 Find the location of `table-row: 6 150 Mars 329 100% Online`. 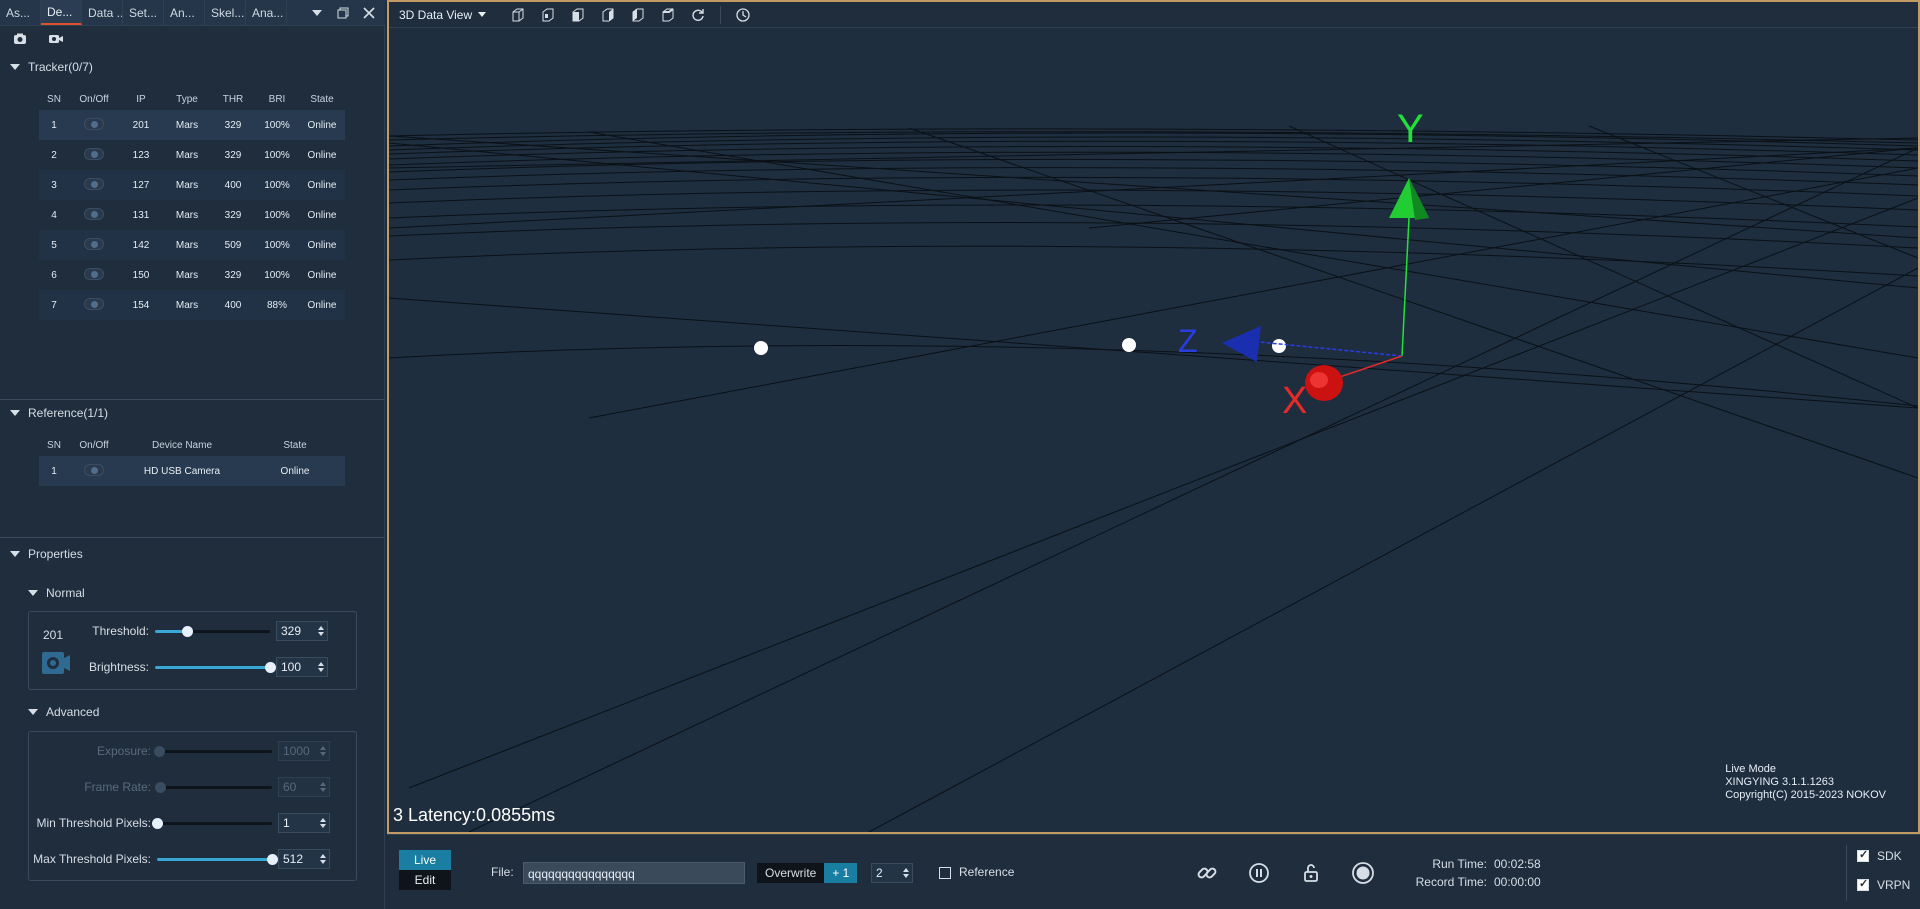

table-row: 6 150 Mars 329 100% Online is located at coordinates (192, 275).